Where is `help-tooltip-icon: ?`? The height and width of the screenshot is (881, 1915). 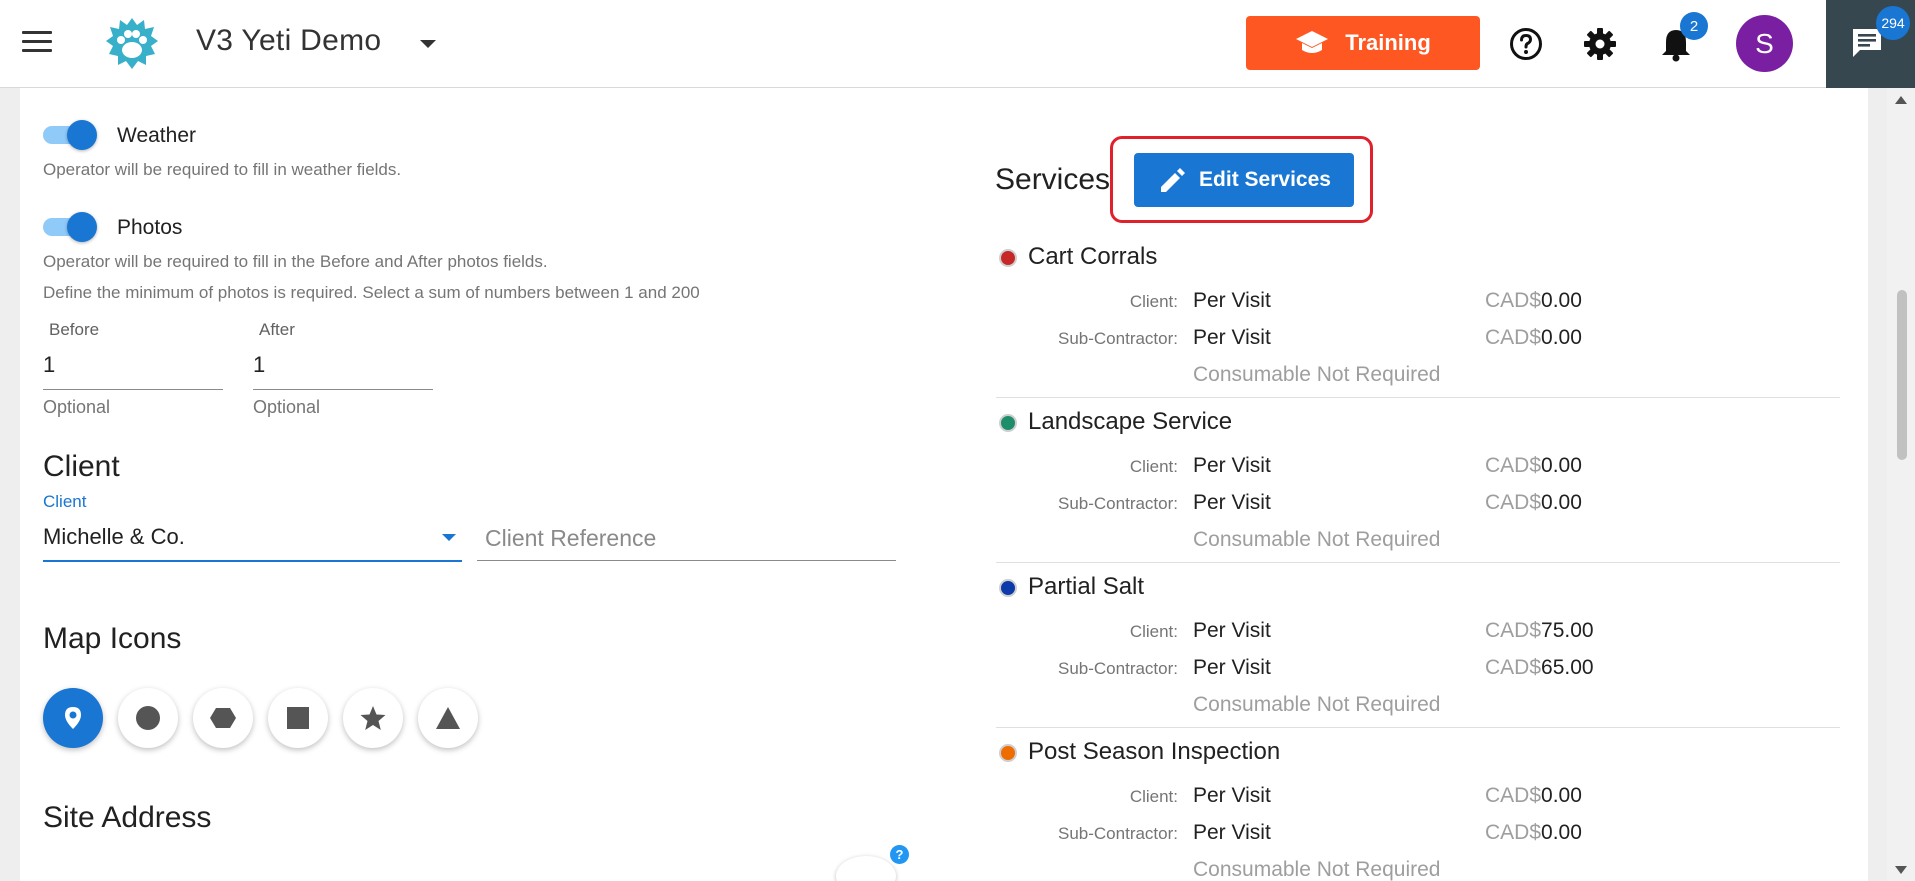
help-tooltip-icon: ? is located at coordinates (899, 854).